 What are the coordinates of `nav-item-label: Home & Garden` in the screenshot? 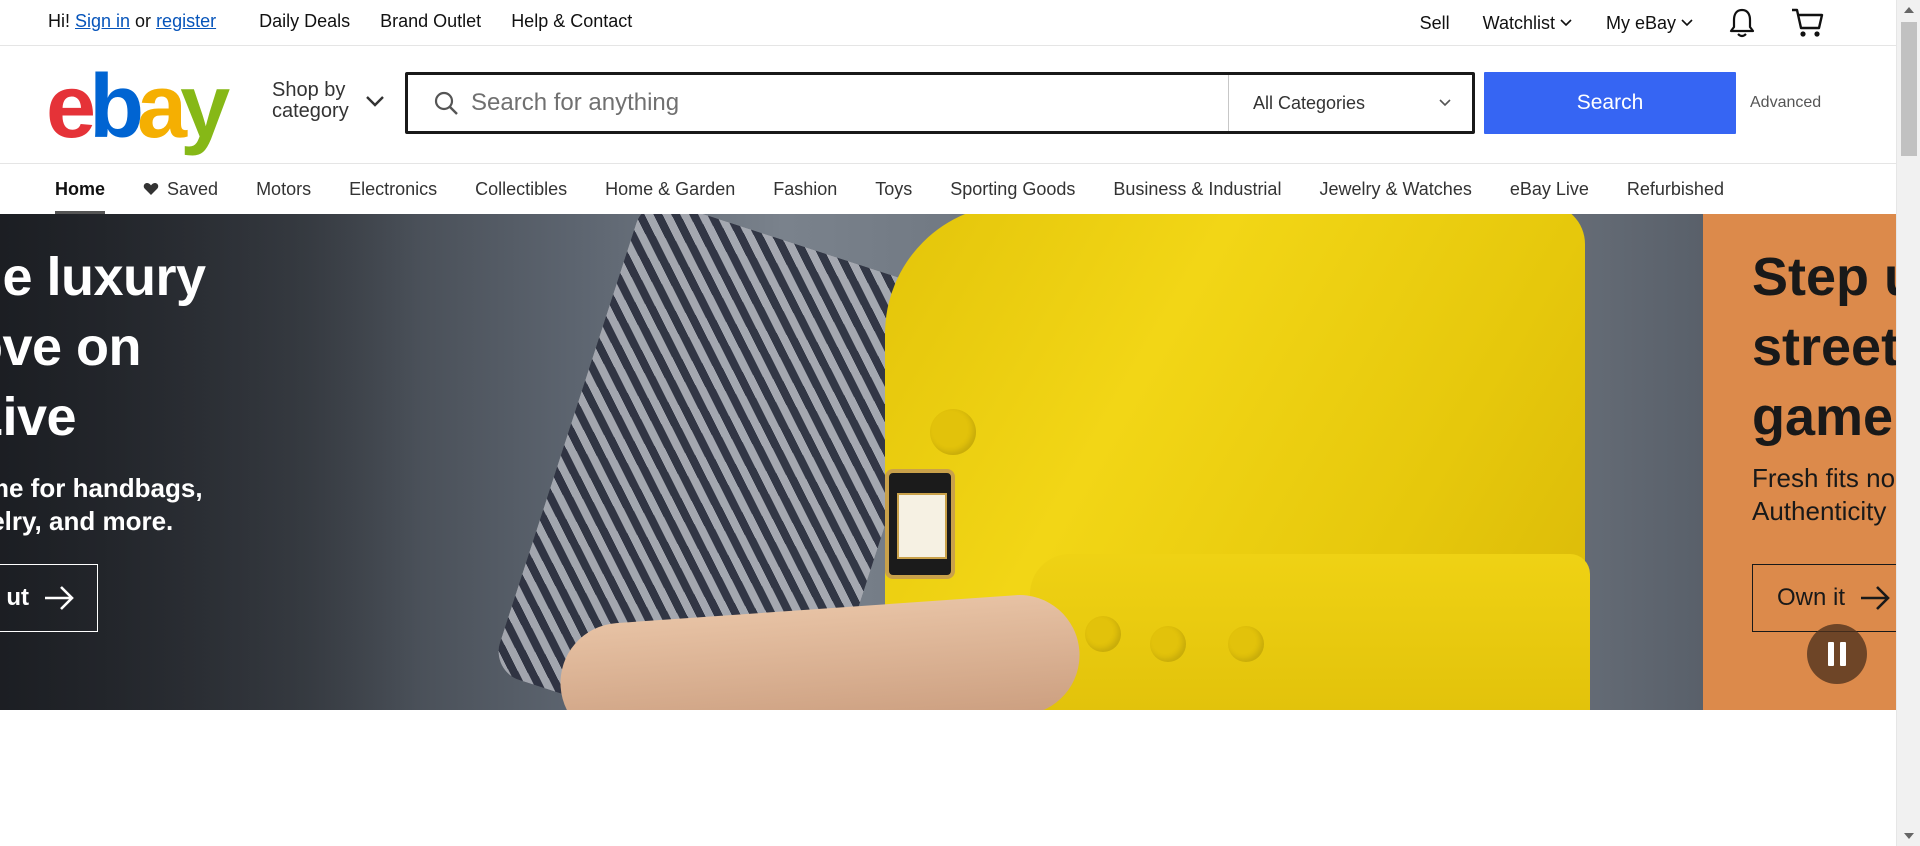 It's located at (670, 188).